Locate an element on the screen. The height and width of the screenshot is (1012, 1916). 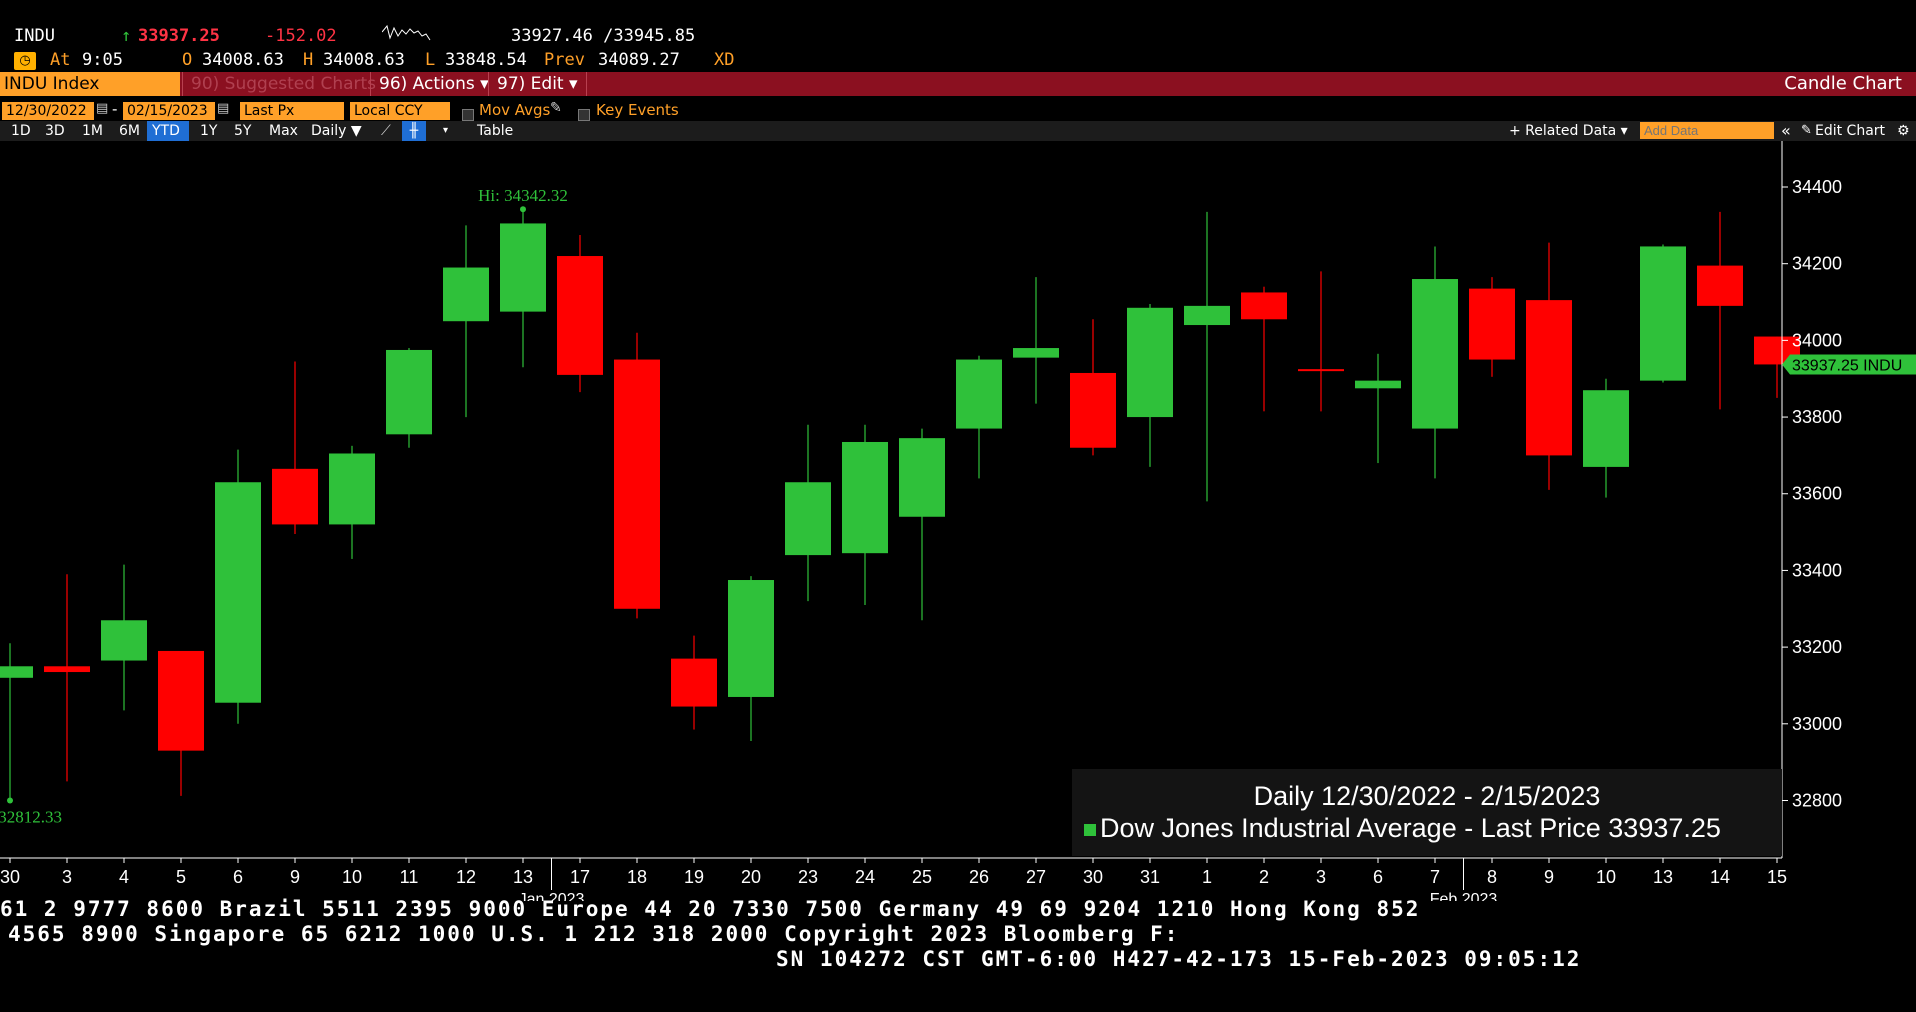
period-1y: 1Y is located at coordinates (208, 131).